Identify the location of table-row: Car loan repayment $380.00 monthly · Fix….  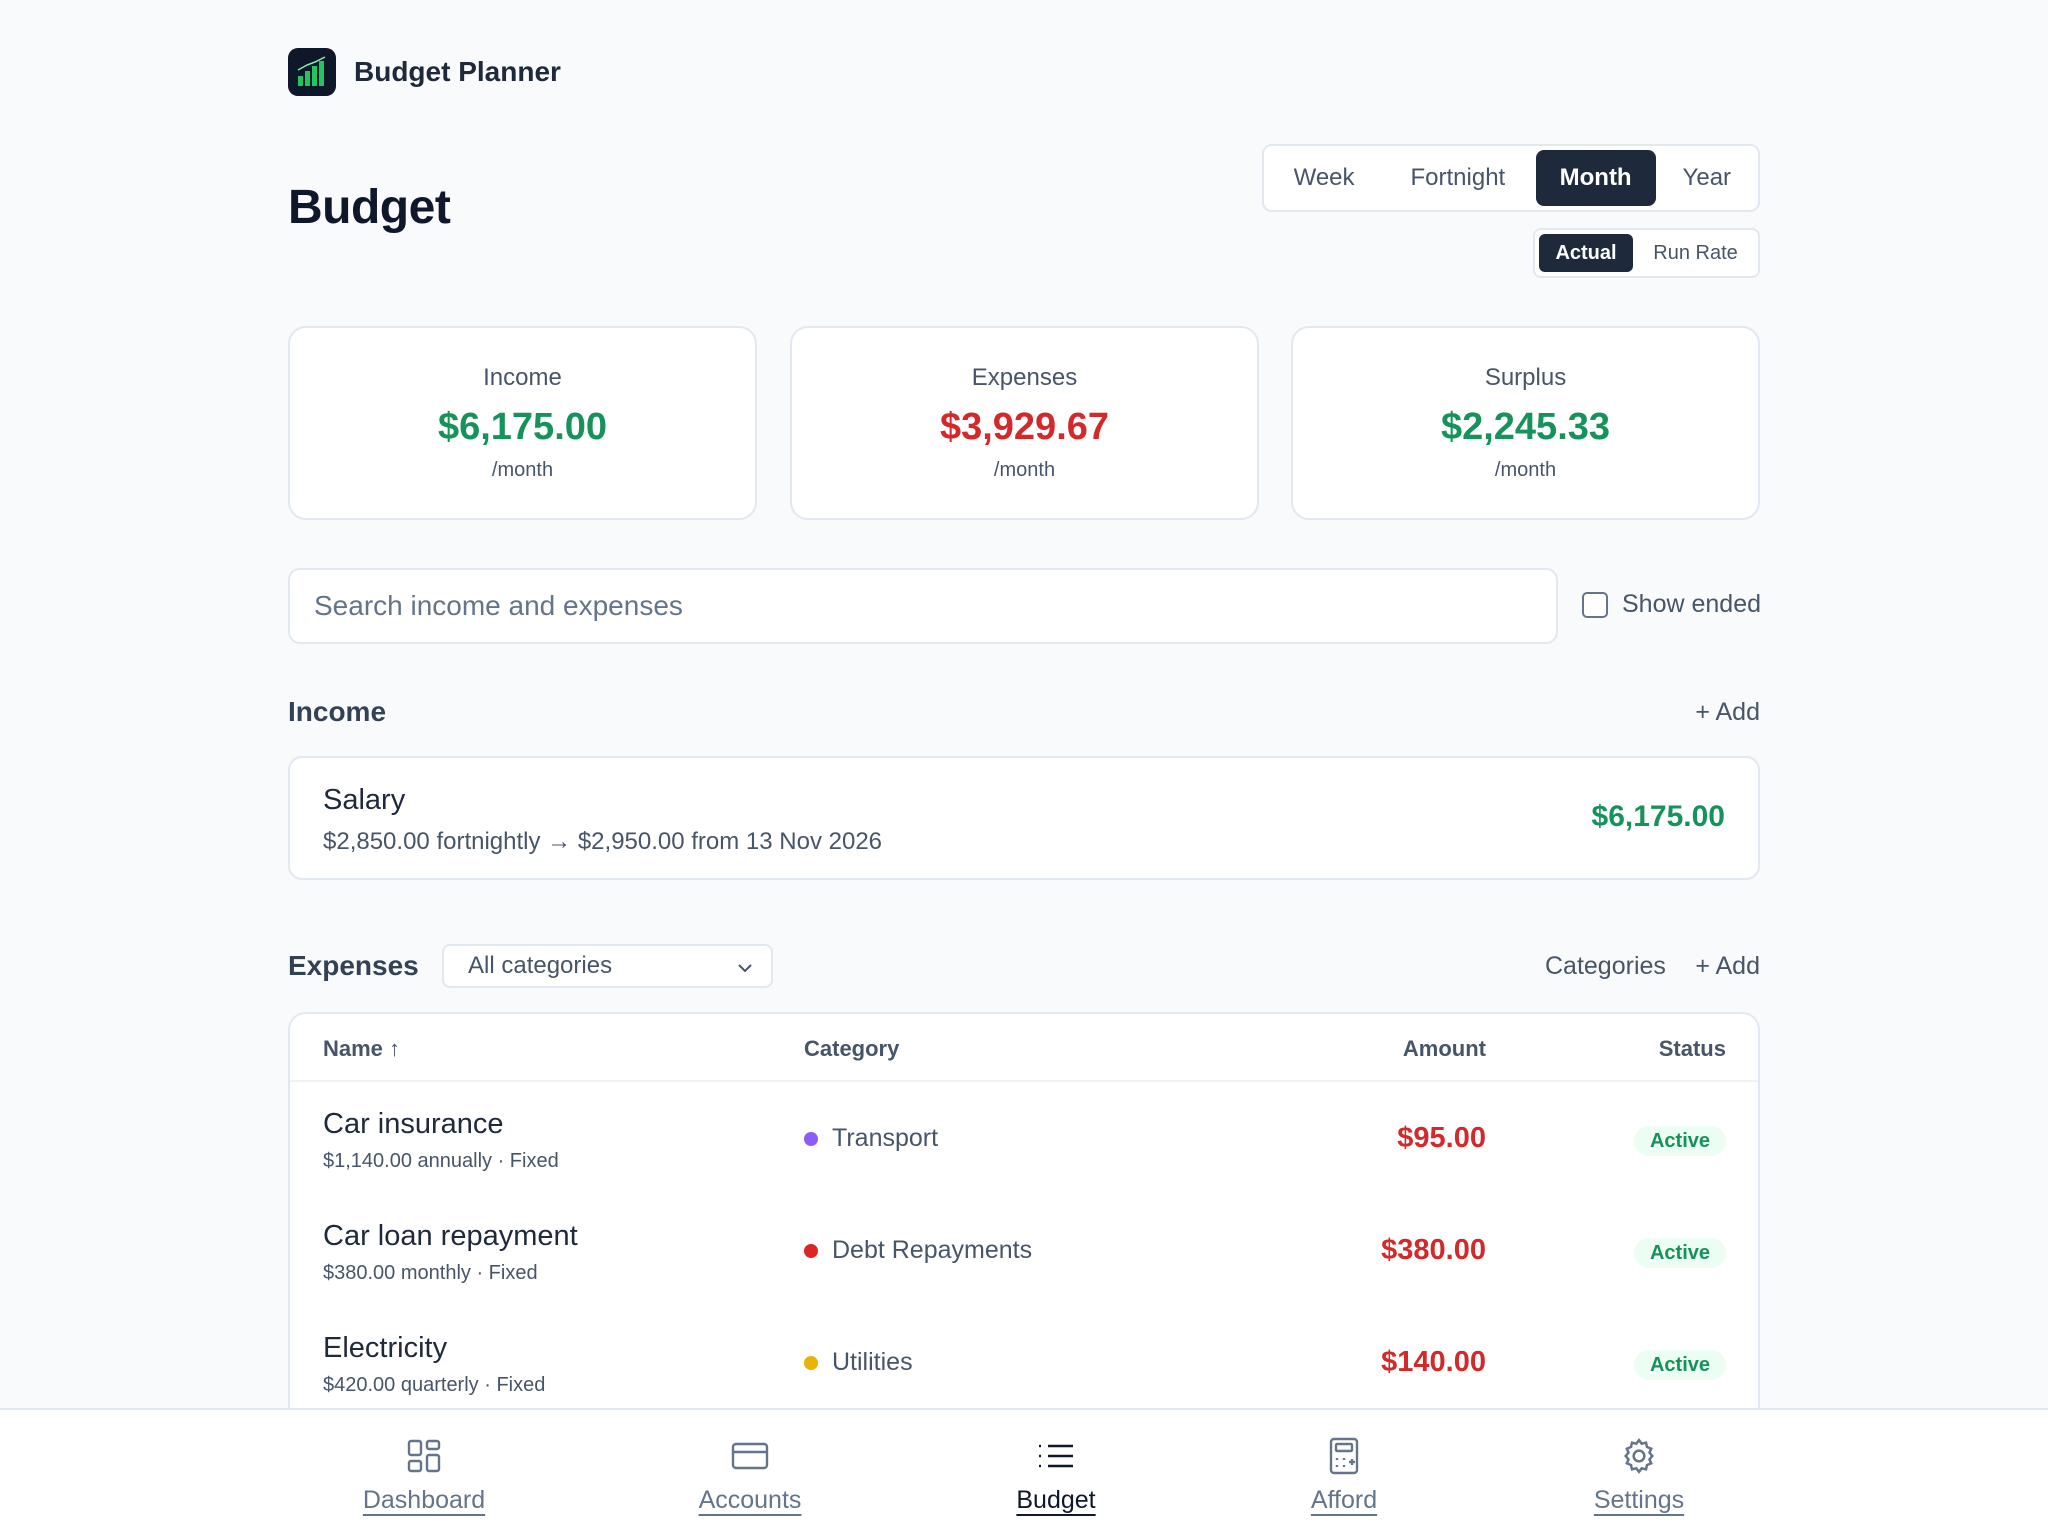
(1024, 1250).